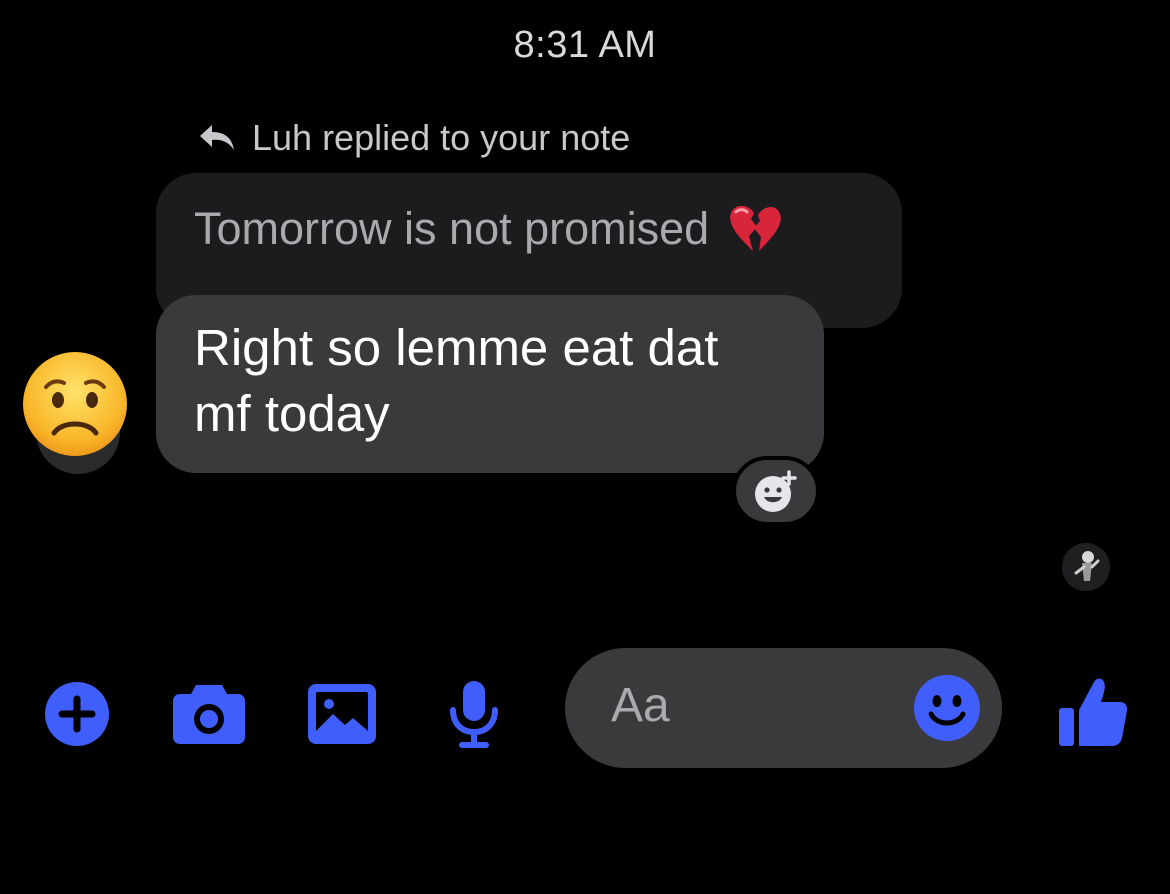  I want to click on camera-button, so click(209, 714).